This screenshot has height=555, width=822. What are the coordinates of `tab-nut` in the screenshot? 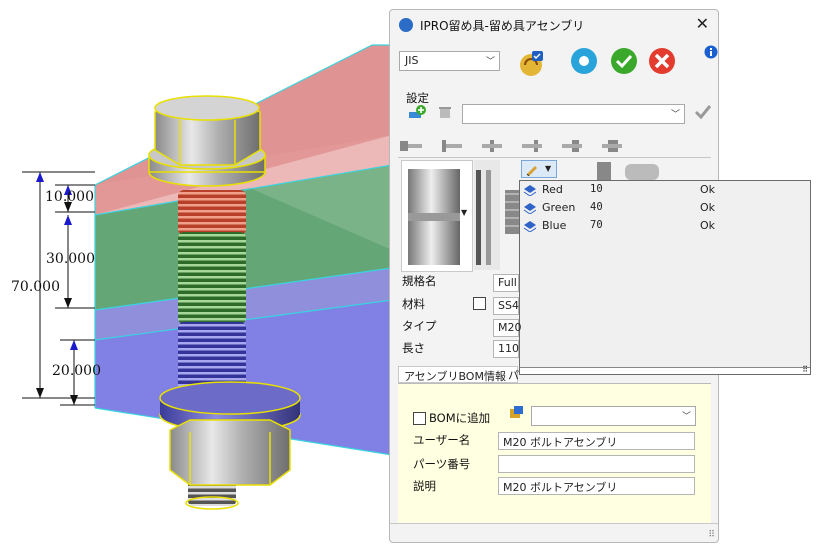 It's located at (573, 146).